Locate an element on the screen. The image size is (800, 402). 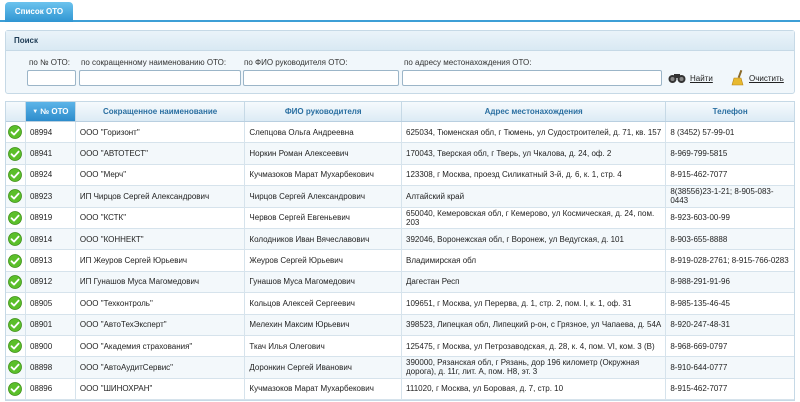
clear-button-label: Очистить is located at coordinates (766, 78).